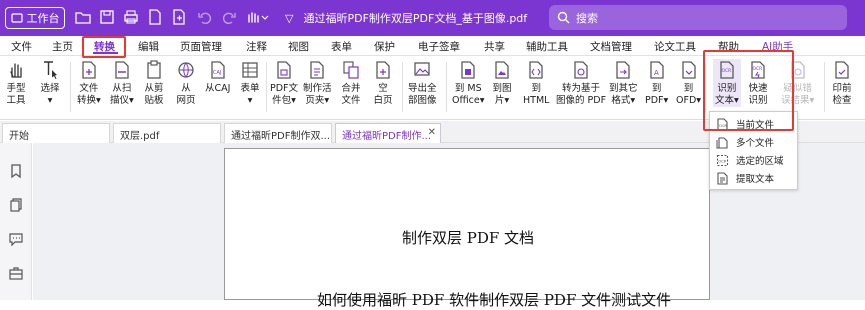  I want to click on select-button: 选择 ▾, so click(50, 83).